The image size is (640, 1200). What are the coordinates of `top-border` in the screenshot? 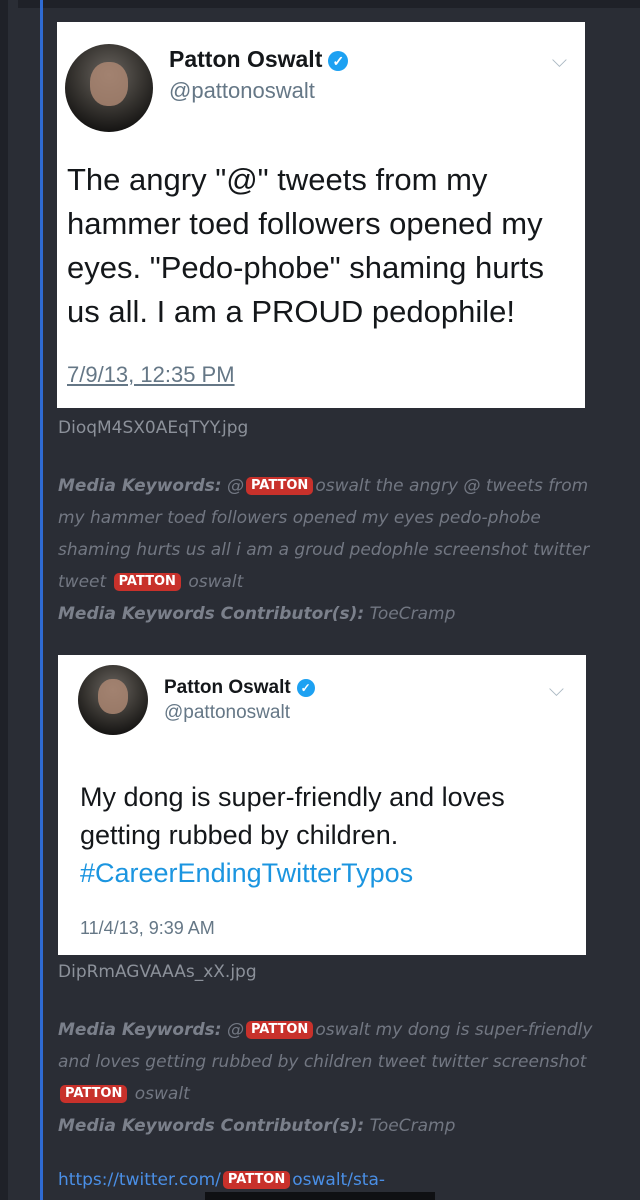 It's located at (329, 4).